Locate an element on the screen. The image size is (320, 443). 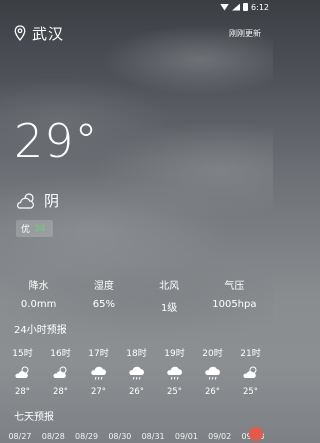
update-status: 刚刚更新 is located at coordinates (245, 33).